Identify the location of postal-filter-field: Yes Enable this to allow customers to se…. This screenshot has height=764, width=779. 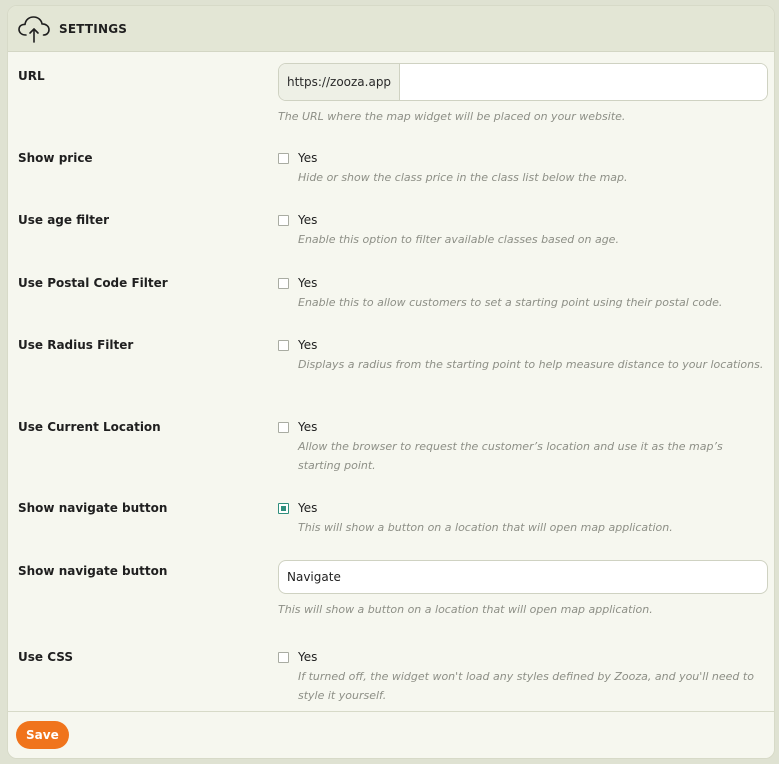
(523, 293).